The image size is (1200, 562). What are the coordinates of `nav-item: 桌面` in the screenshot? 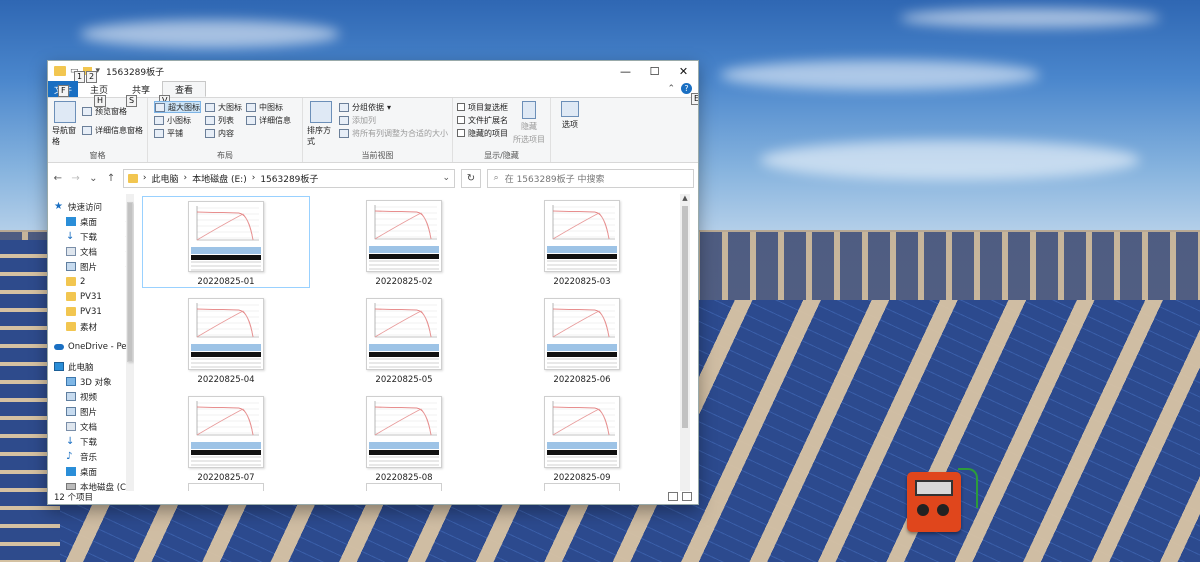 It's located at (91, 471).